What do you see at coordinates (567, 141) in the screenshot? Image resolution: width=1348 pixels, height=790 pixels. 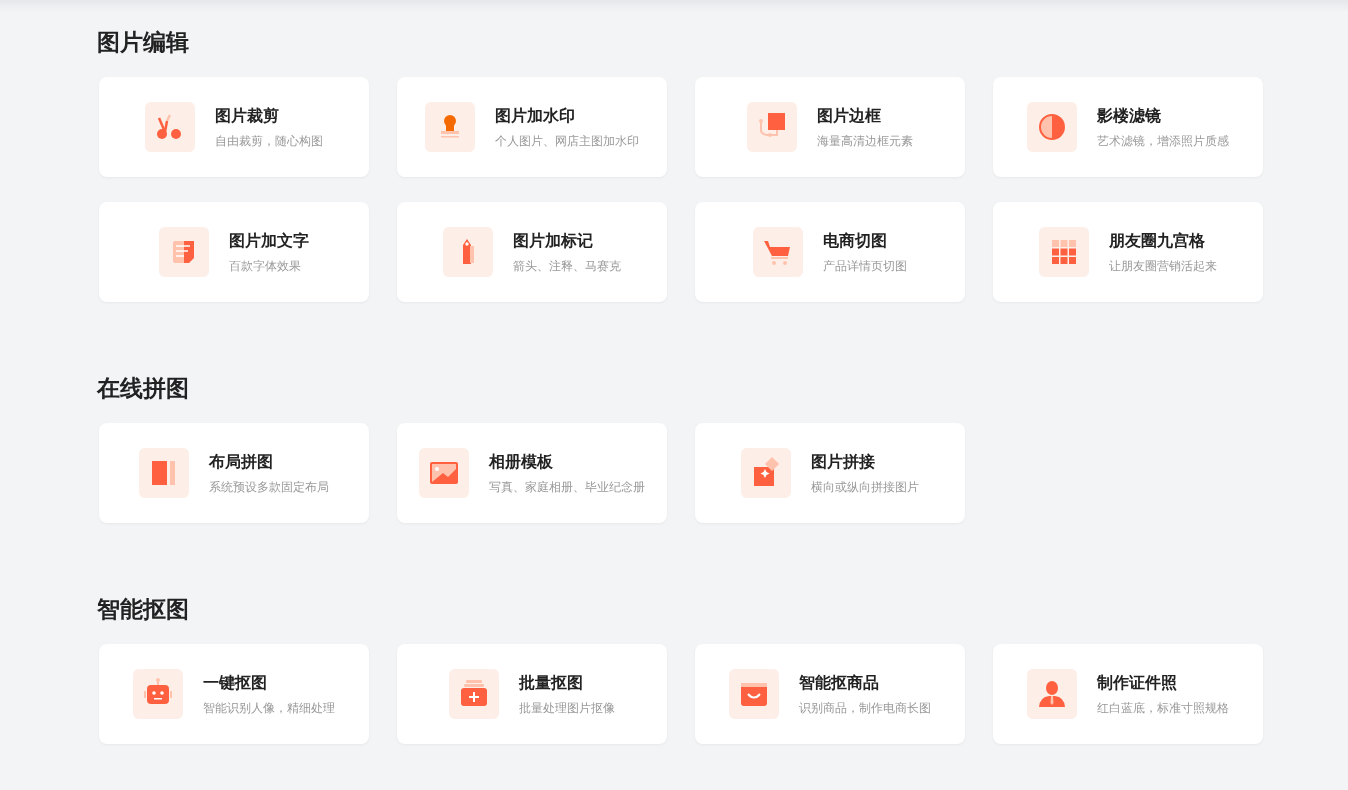 I see `tool-description: 个人图片、网店主图加水印` at bounding box center [567, 141].